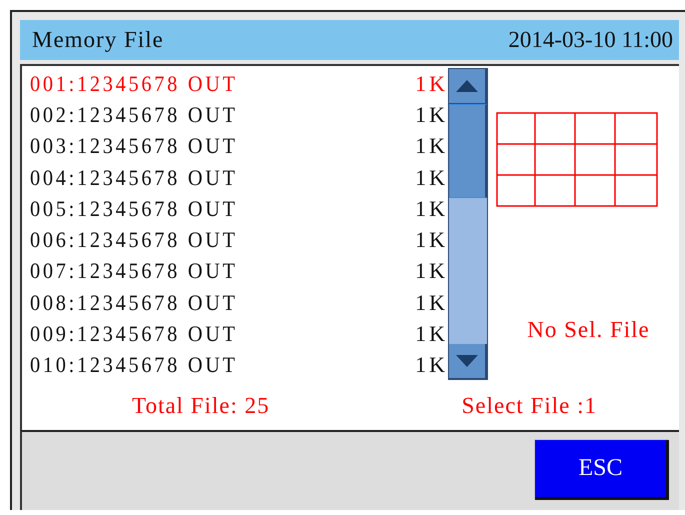 Image resolution: width=685 pixels, height=515 pixels. What do you see at coordinates (239, 115) in the screenshot?
I see `file-row: 002:12345678 OUT 1K` at bounding box center [239, 115].